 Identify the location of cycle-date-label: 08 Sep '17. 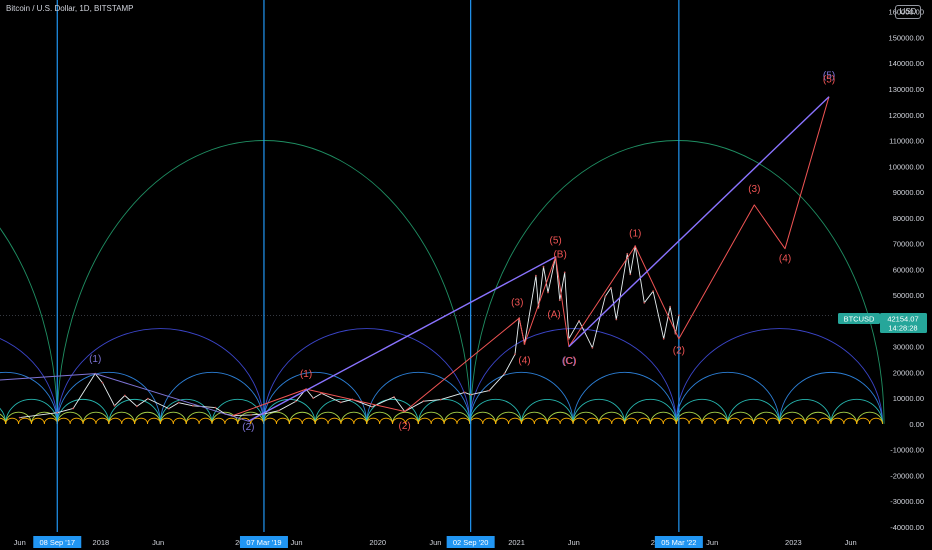
(57, 542).